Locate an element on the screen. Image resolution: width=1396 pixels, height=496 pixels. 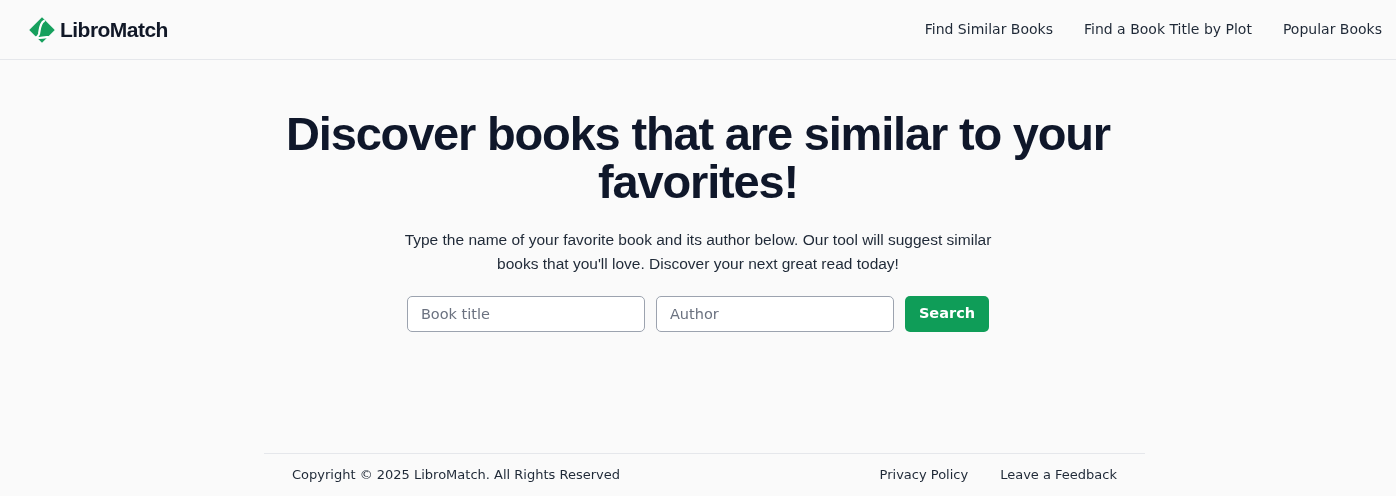
copyright-text: Copyright © 2025 LibroMatch. All Rights Reserved is located at coordinates (456, 475).